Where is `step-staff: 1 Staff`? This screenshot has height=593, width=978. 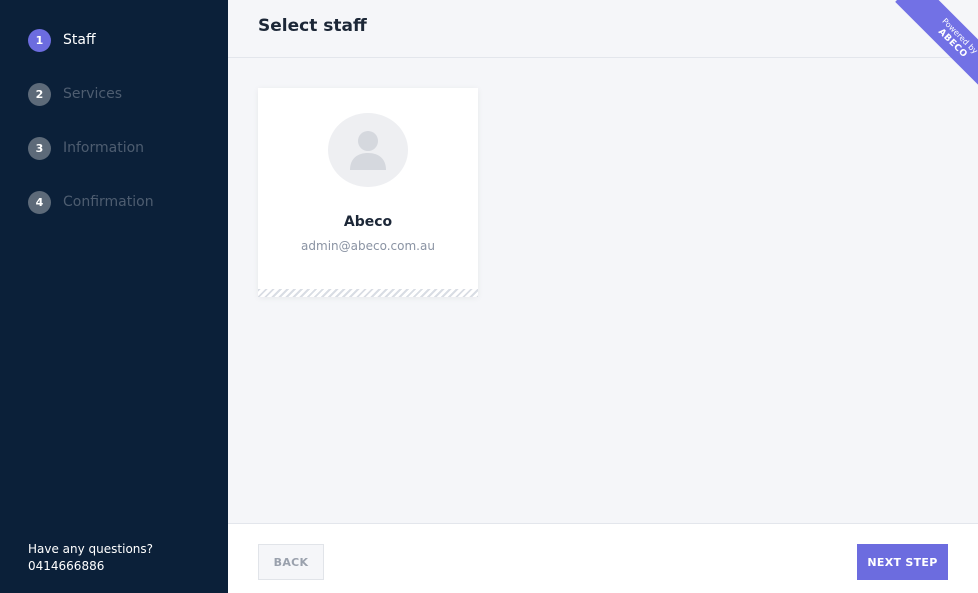 step-staff: 1 Staff is located at coordinates (62, 40).